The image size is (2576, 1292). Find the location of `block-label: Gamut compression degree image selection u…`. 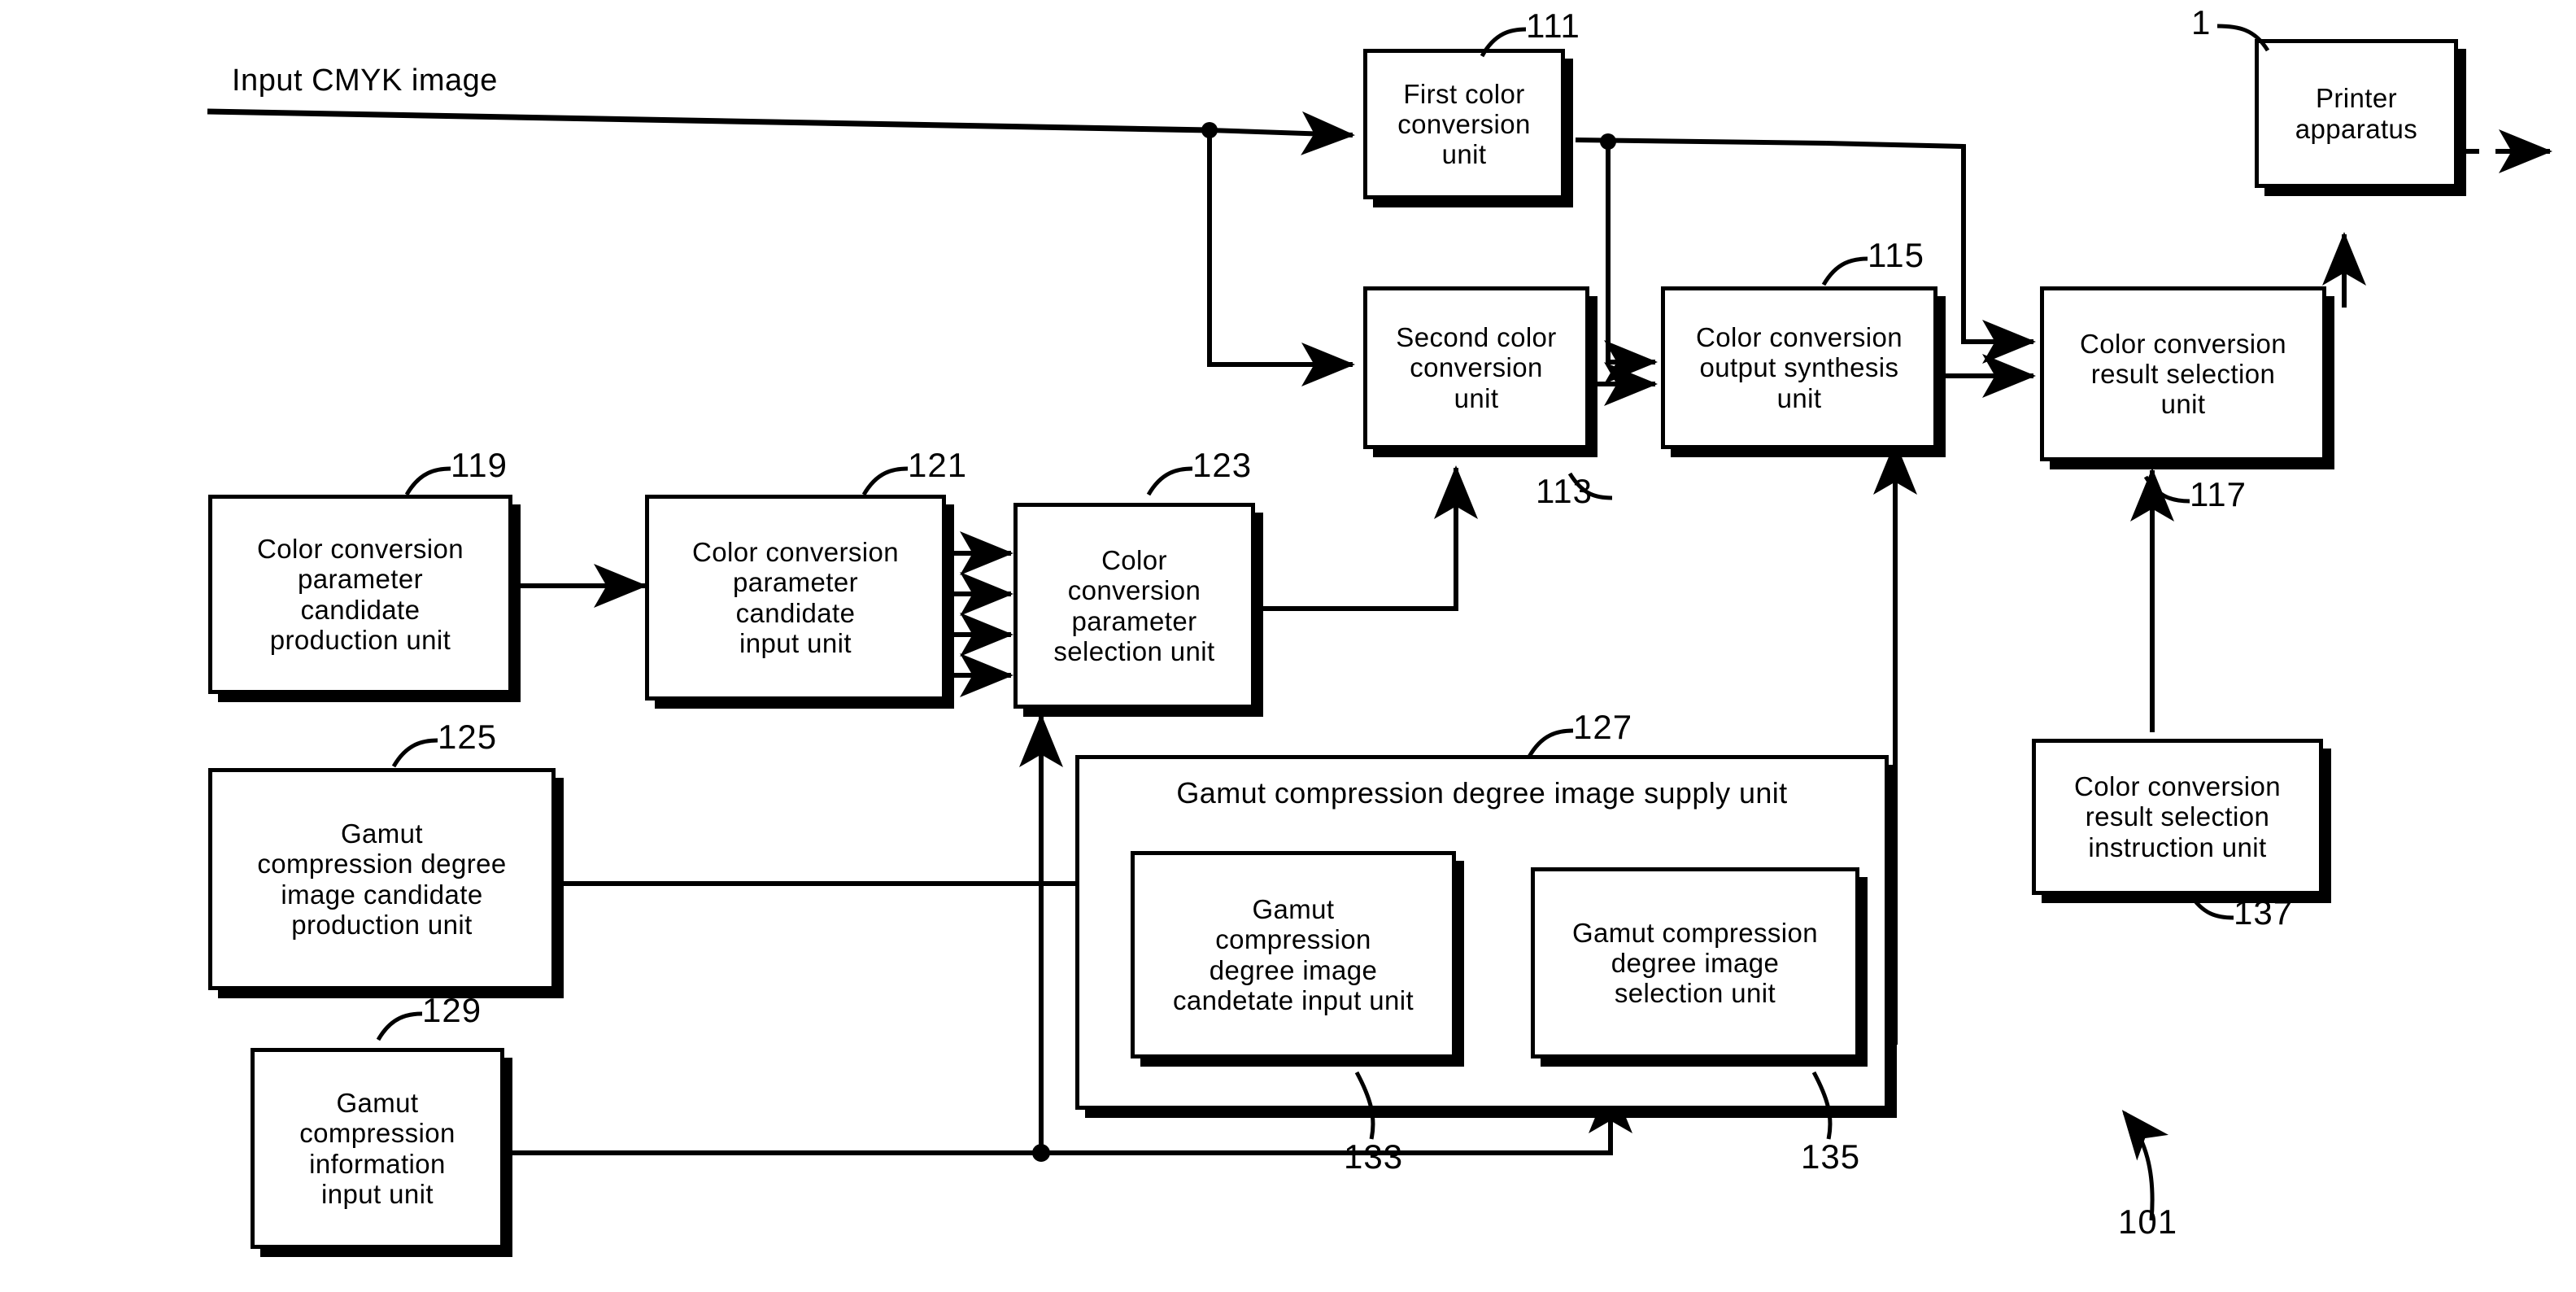

block-label: Gamut compression degree image selection u… is located at coordinates (1695, 963).